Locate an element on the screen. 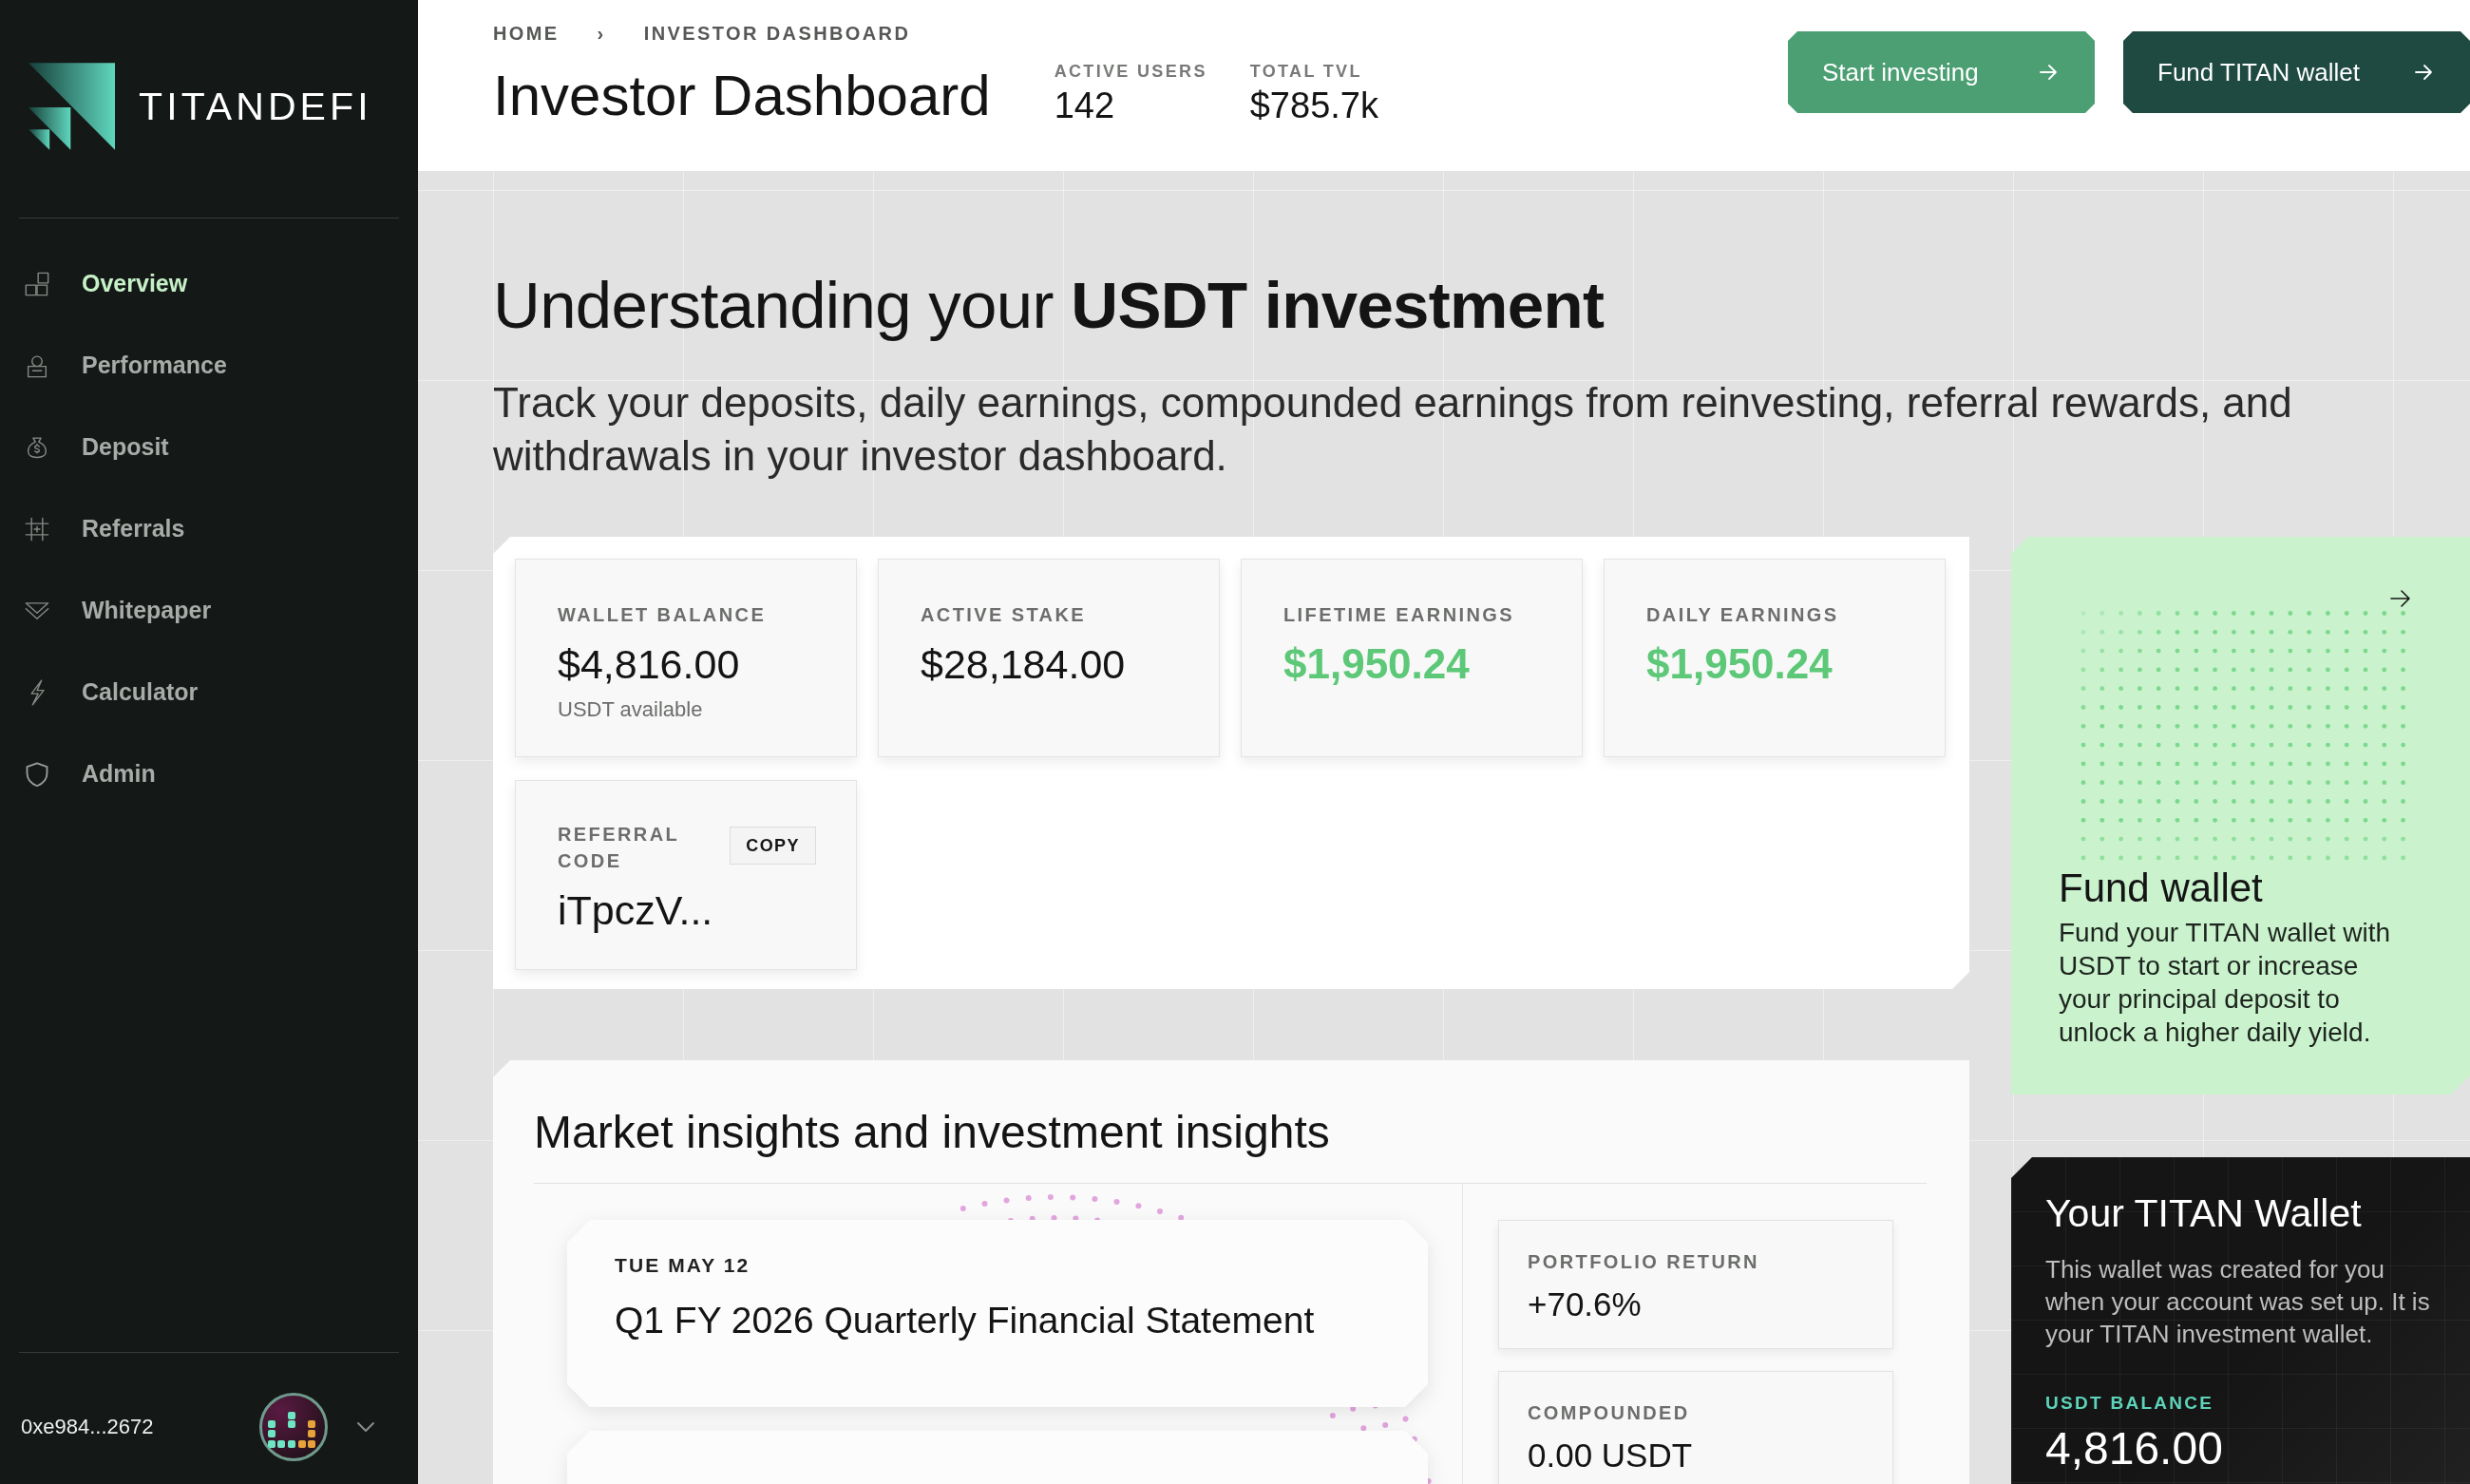 Image resolution: width=2470 pixels, height=1484 pixels. fund-wallet-card: Fund wallet Fund your TITAN wallet with USDT to start or increase your principal deposit to unlock a higher daily yield. is located at coordinates (2240, 815).